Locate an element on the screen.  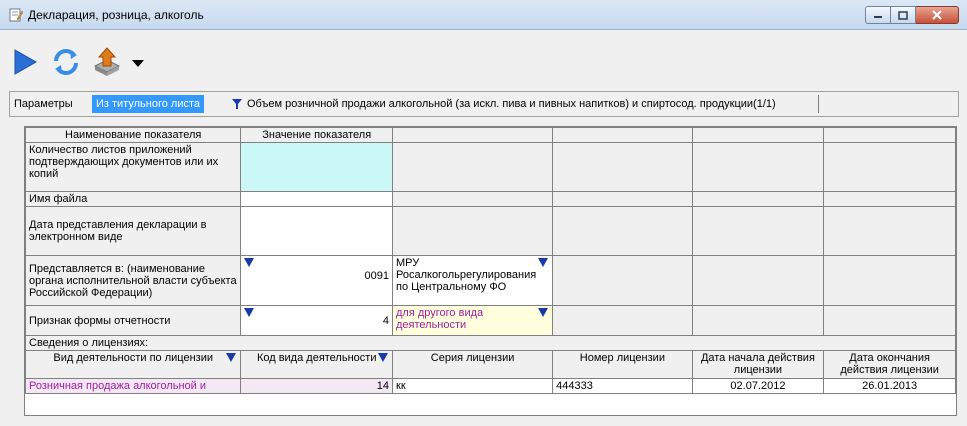
license-section-title: Сведения о лицензиях: is located at coordinates (490, 343).